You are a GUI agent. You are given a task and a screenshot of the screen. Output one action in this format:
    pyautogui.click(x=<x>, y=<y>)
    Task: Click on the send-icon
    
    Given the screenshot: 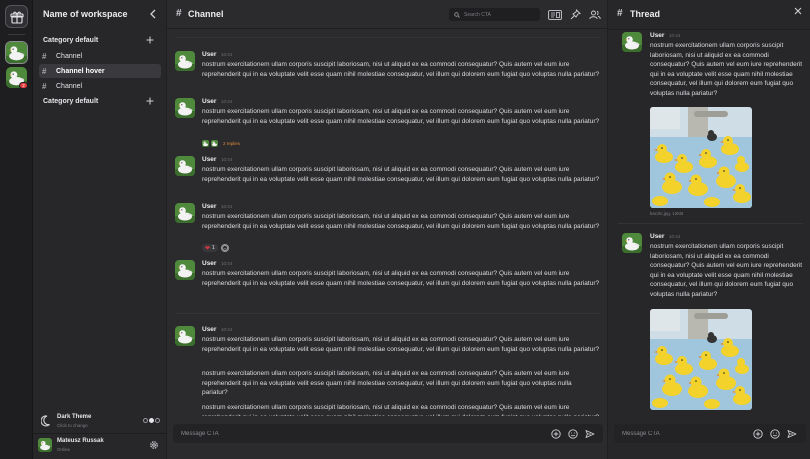 What is the action you would take?
    pyautogui.click(x=589, y=433)
    